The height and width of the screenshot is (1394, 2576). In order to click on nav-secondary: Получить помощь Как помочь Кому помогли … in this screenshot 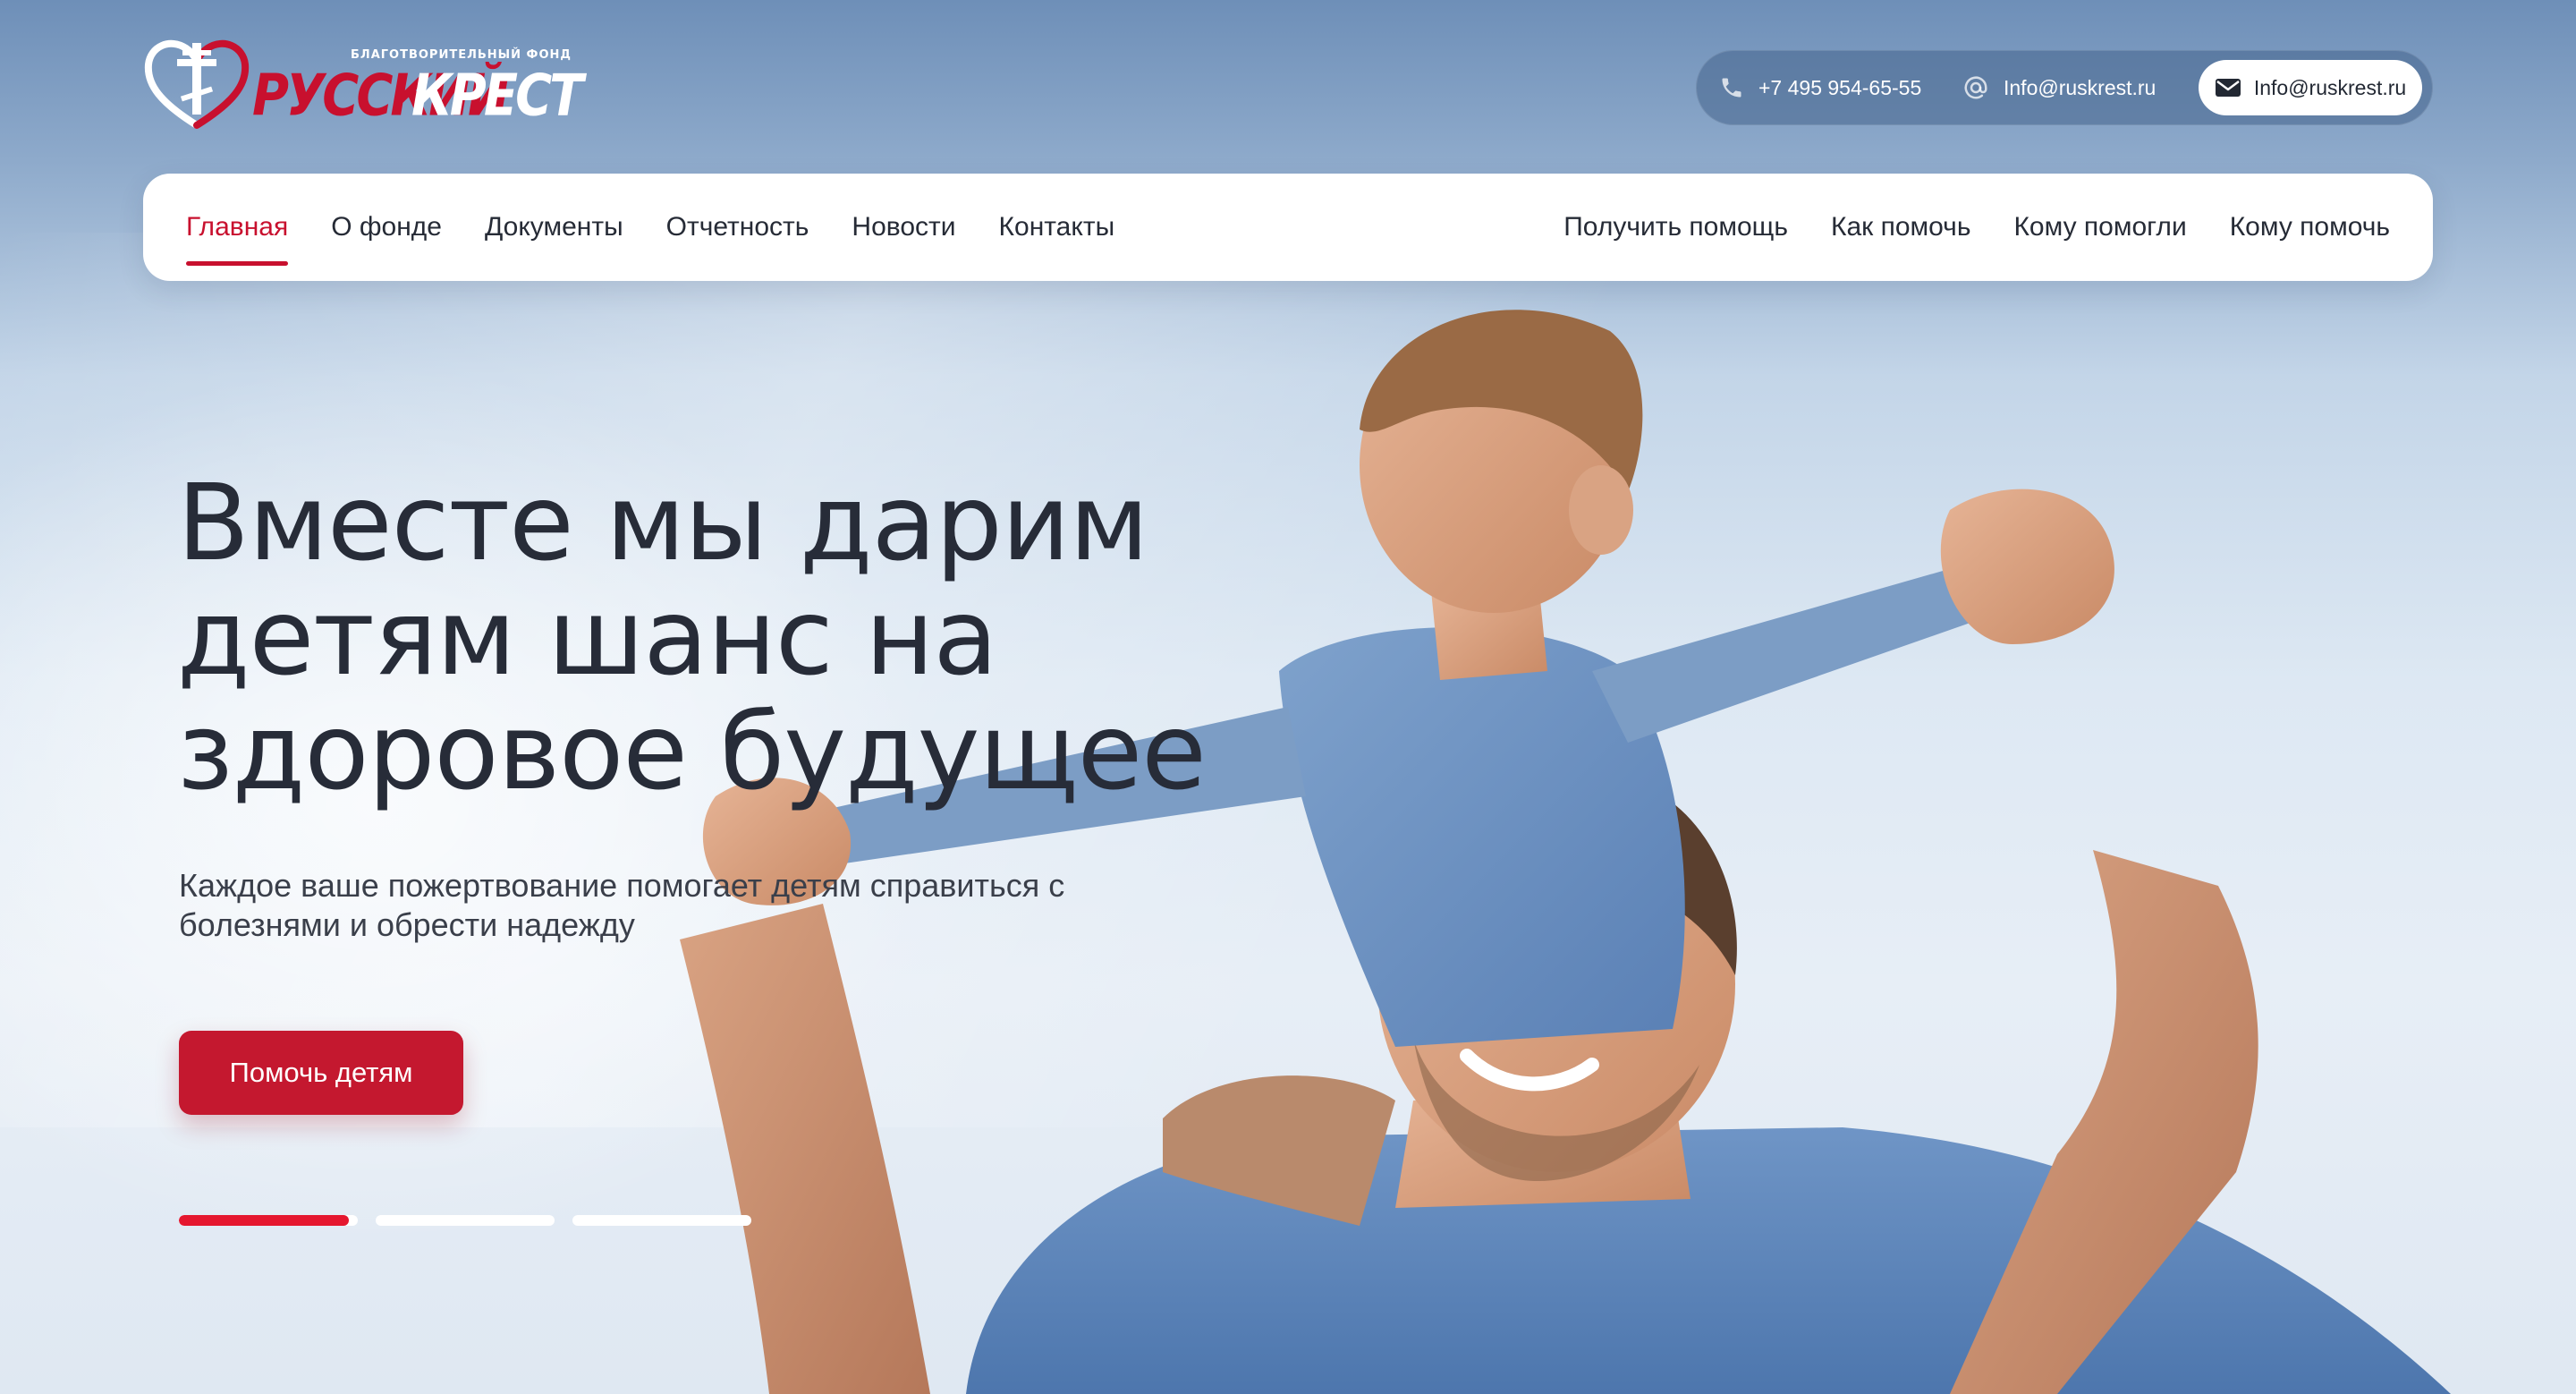, I will do `click(1955, 228)`.